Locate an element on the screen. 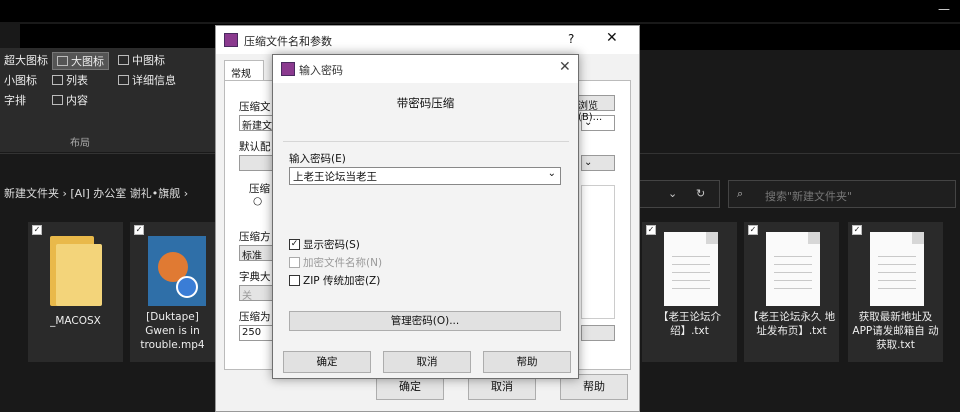 This screenshot has height=412, width=960. ok-button: 确定 is located at coordinates (327, 362).